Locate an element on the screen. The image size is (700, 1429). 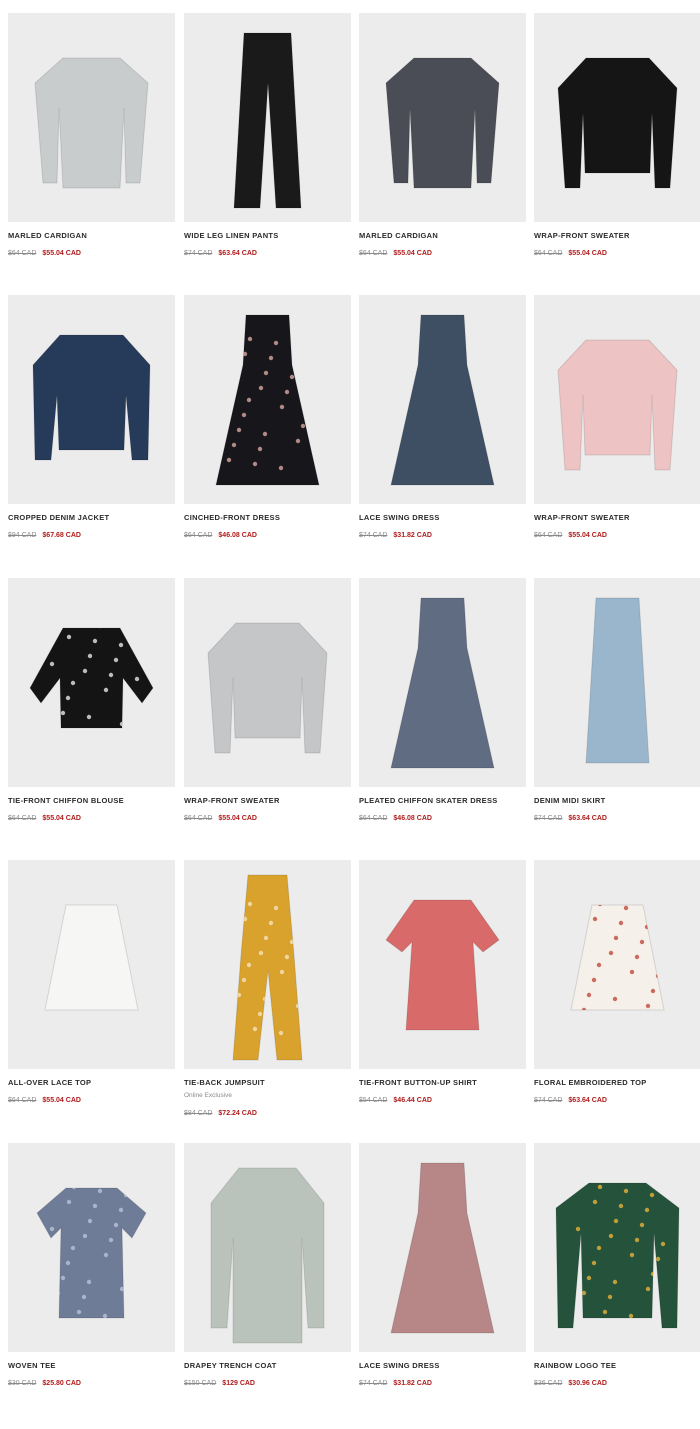
product-prices: $150 CAD $129 CAD is located at coordinates (267, 1383).